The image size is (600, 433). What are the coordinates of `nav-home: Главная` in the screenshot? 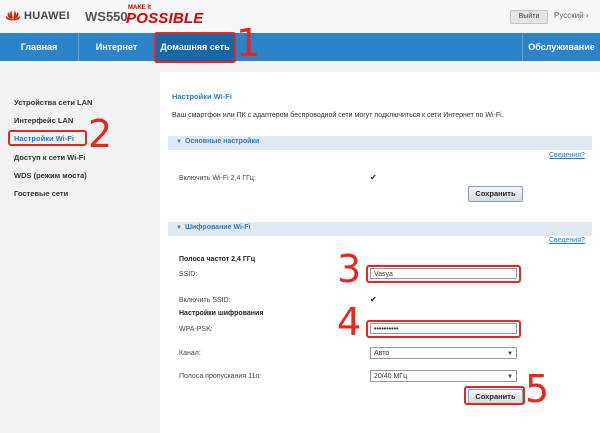 It's located at (39, 47).